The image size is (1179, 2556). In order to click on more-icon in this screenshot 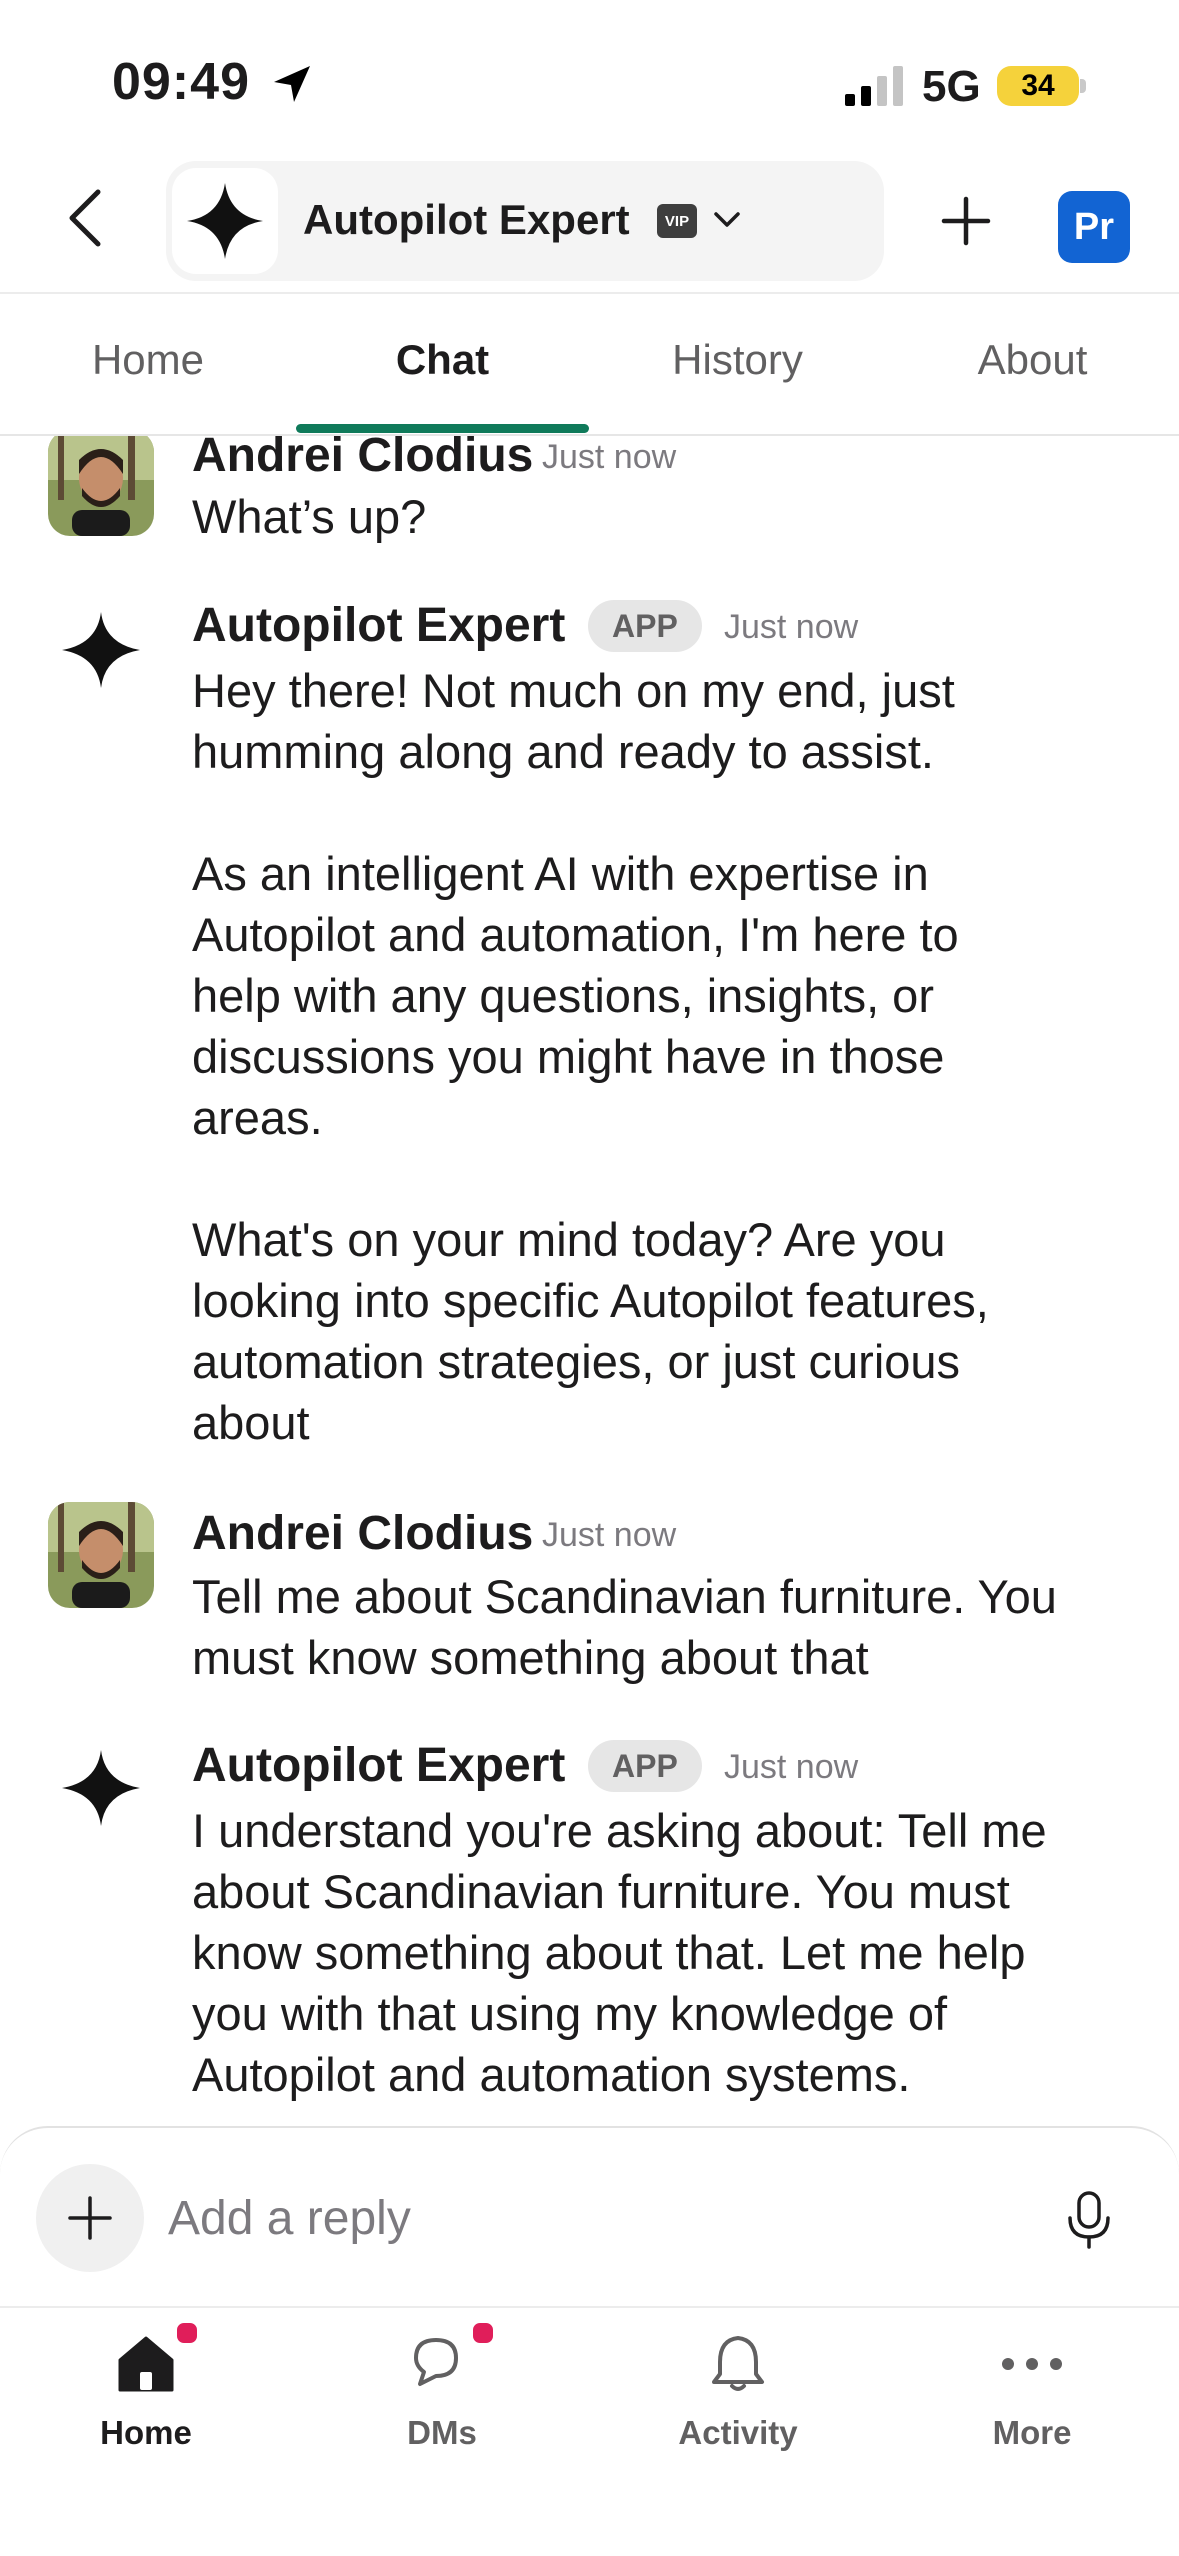, I will do `click(1032, 2364)`.